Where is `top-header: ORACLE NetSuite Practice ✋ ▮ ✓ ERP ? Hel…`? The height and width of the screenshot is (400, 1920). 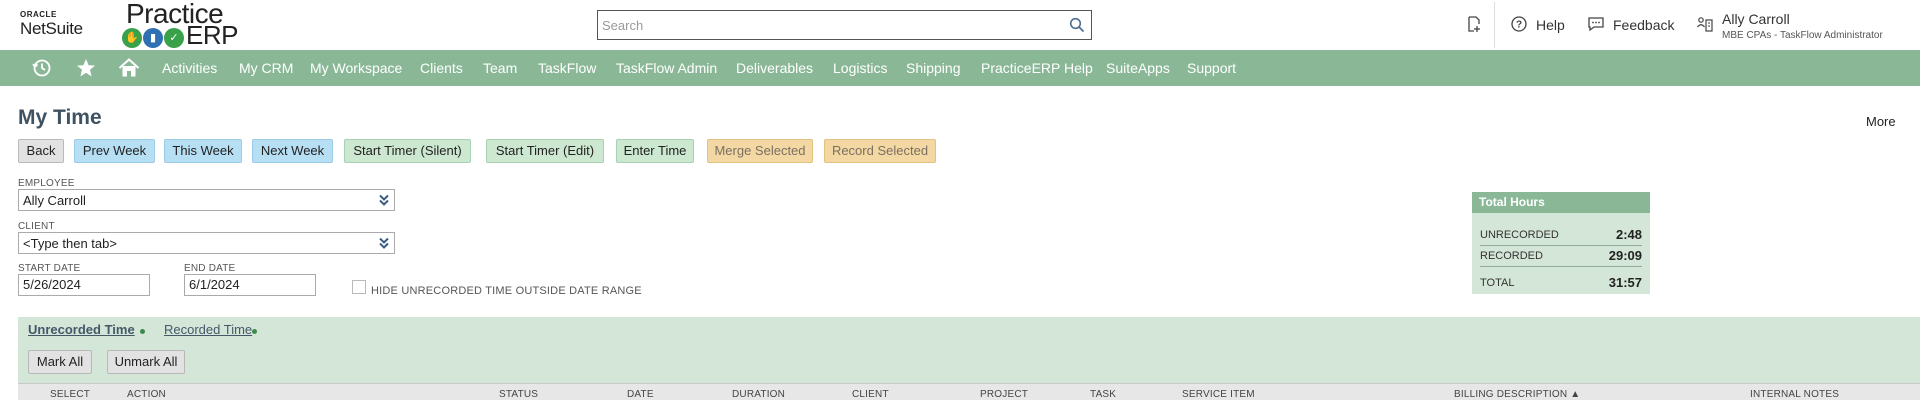 top-header: ORACLE NetSuite Practice ✋ ▮ ✓ ERP ? Hel… is located at coordinates (960, 25).